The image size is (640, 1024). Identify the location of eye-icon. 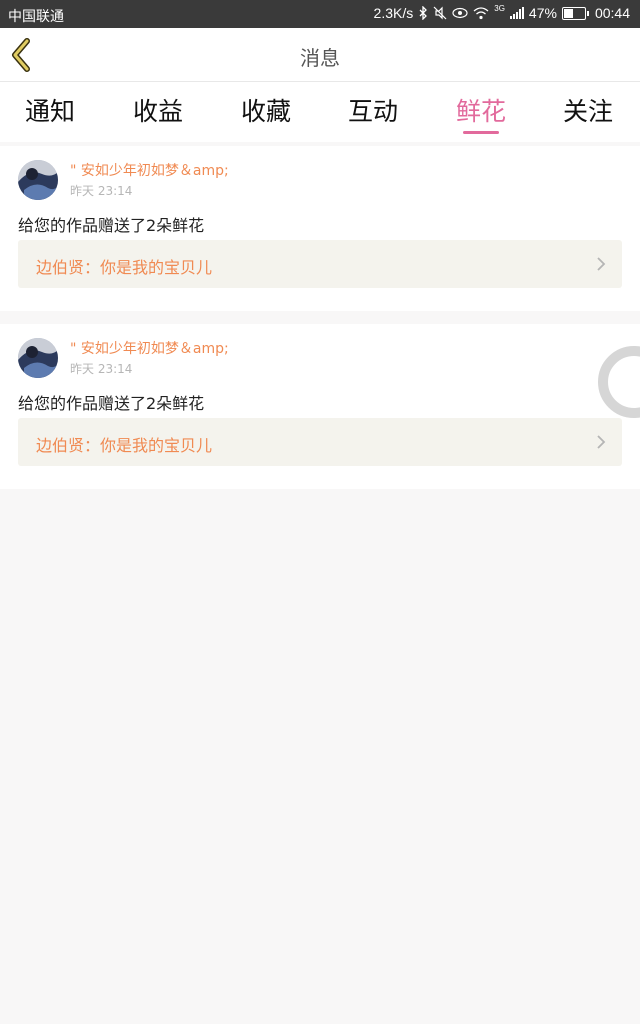
(460, 13).